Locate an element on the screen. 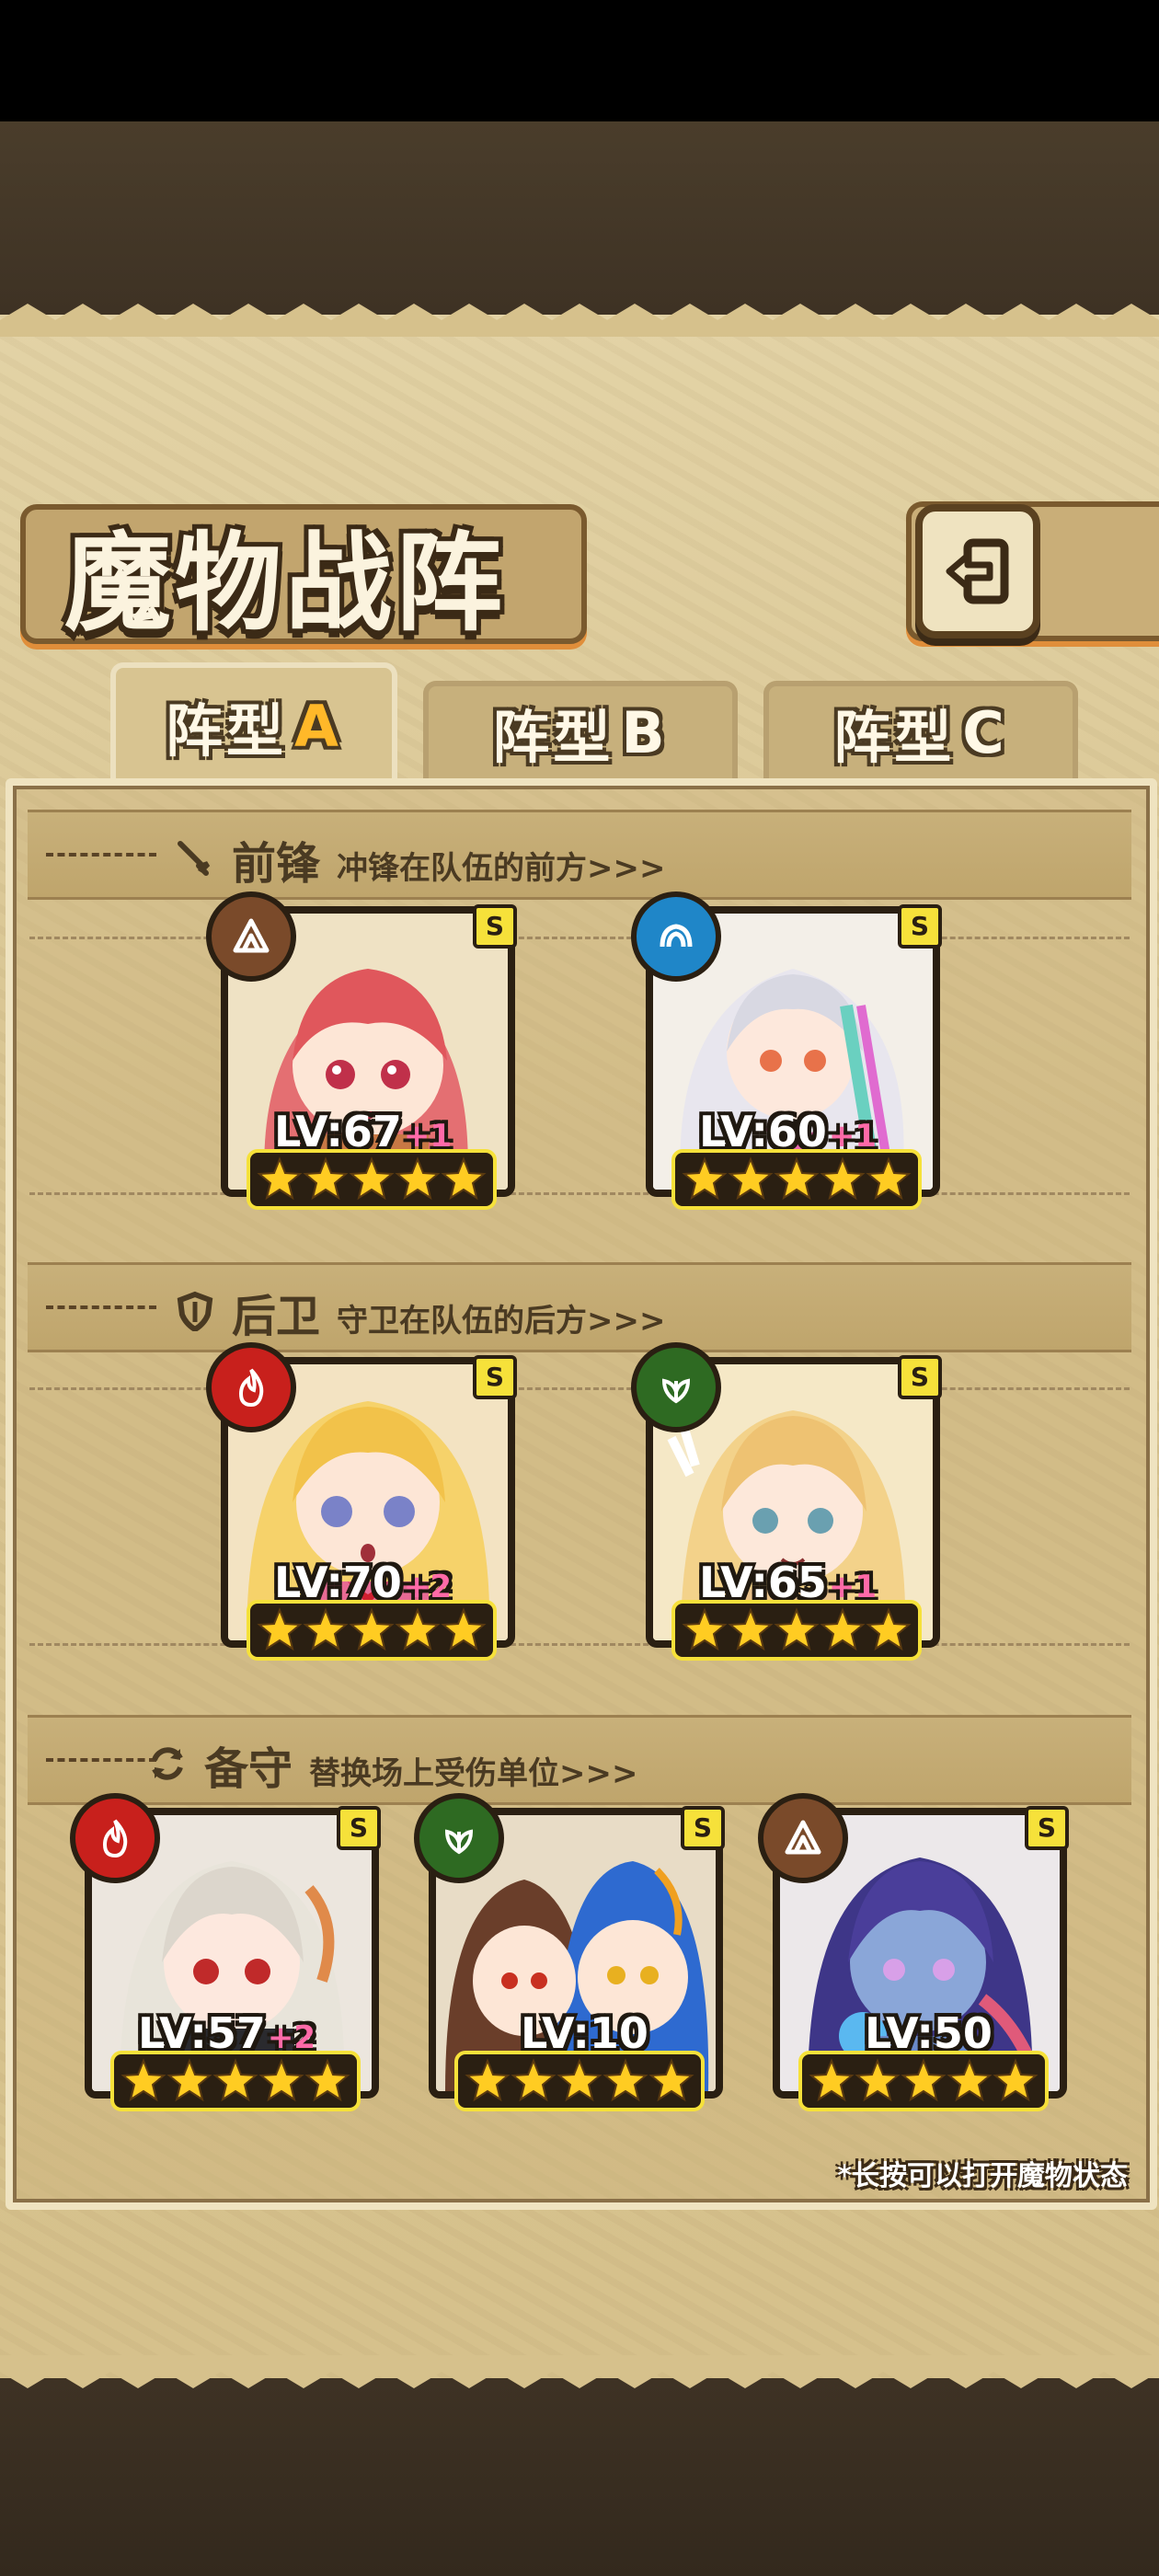 The image size is (1159, 2576). return-arrow-icon is located at coordinates (977, 571).